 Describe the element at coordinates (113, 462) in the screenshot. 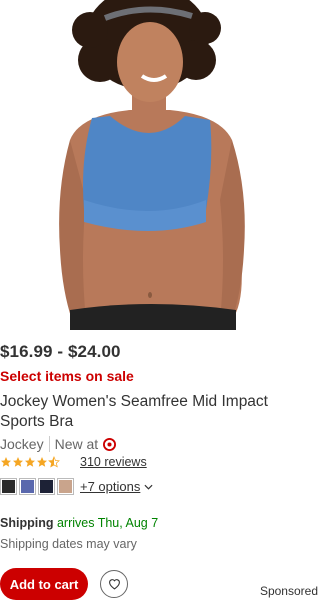

I see `reviews-link: 310 reviews` at that location.